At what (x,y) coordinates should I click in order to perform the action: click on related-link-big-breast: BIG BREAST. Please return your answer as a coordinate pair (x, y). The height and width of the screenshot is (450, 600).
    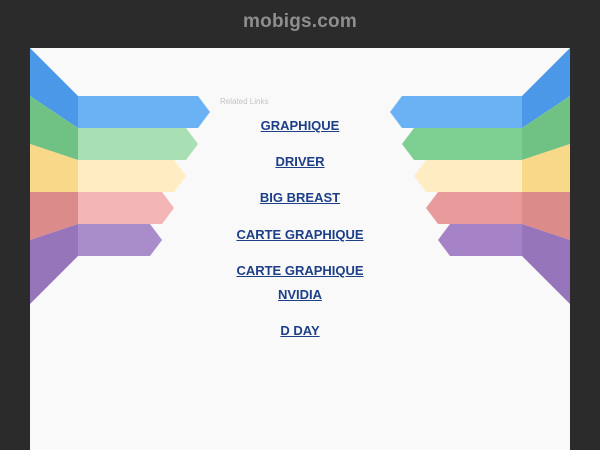
    Looking at the image, I should click on (300, 198).